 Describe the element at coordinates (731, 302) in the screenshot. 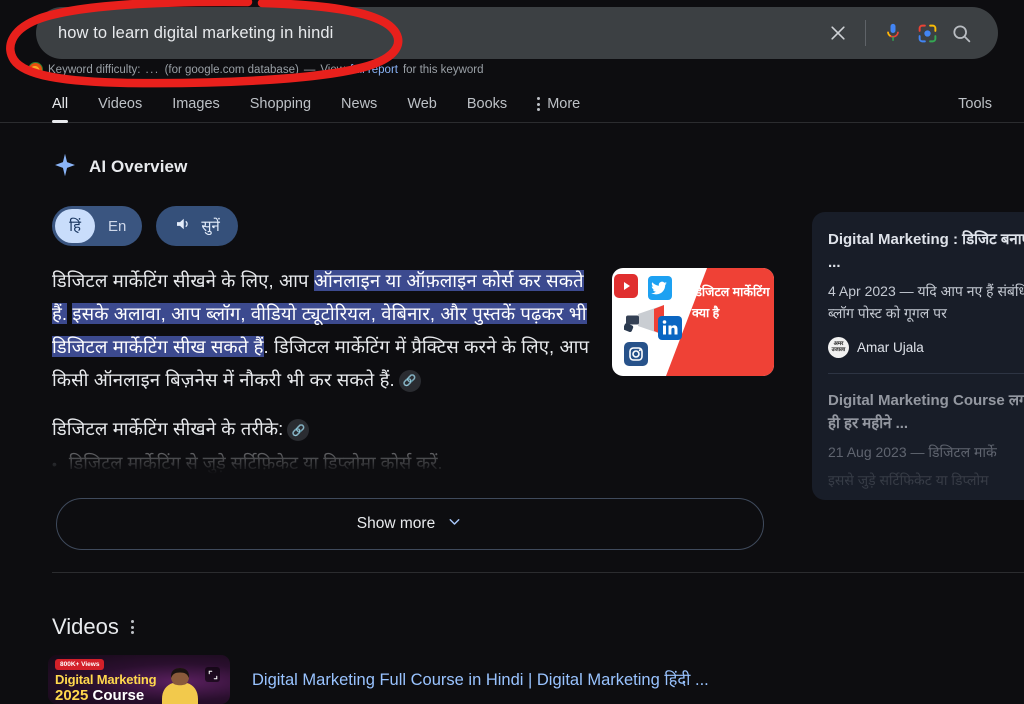

I see `thumbnail-text: डिजिटल मार्केटिंग क्या है` at that location.